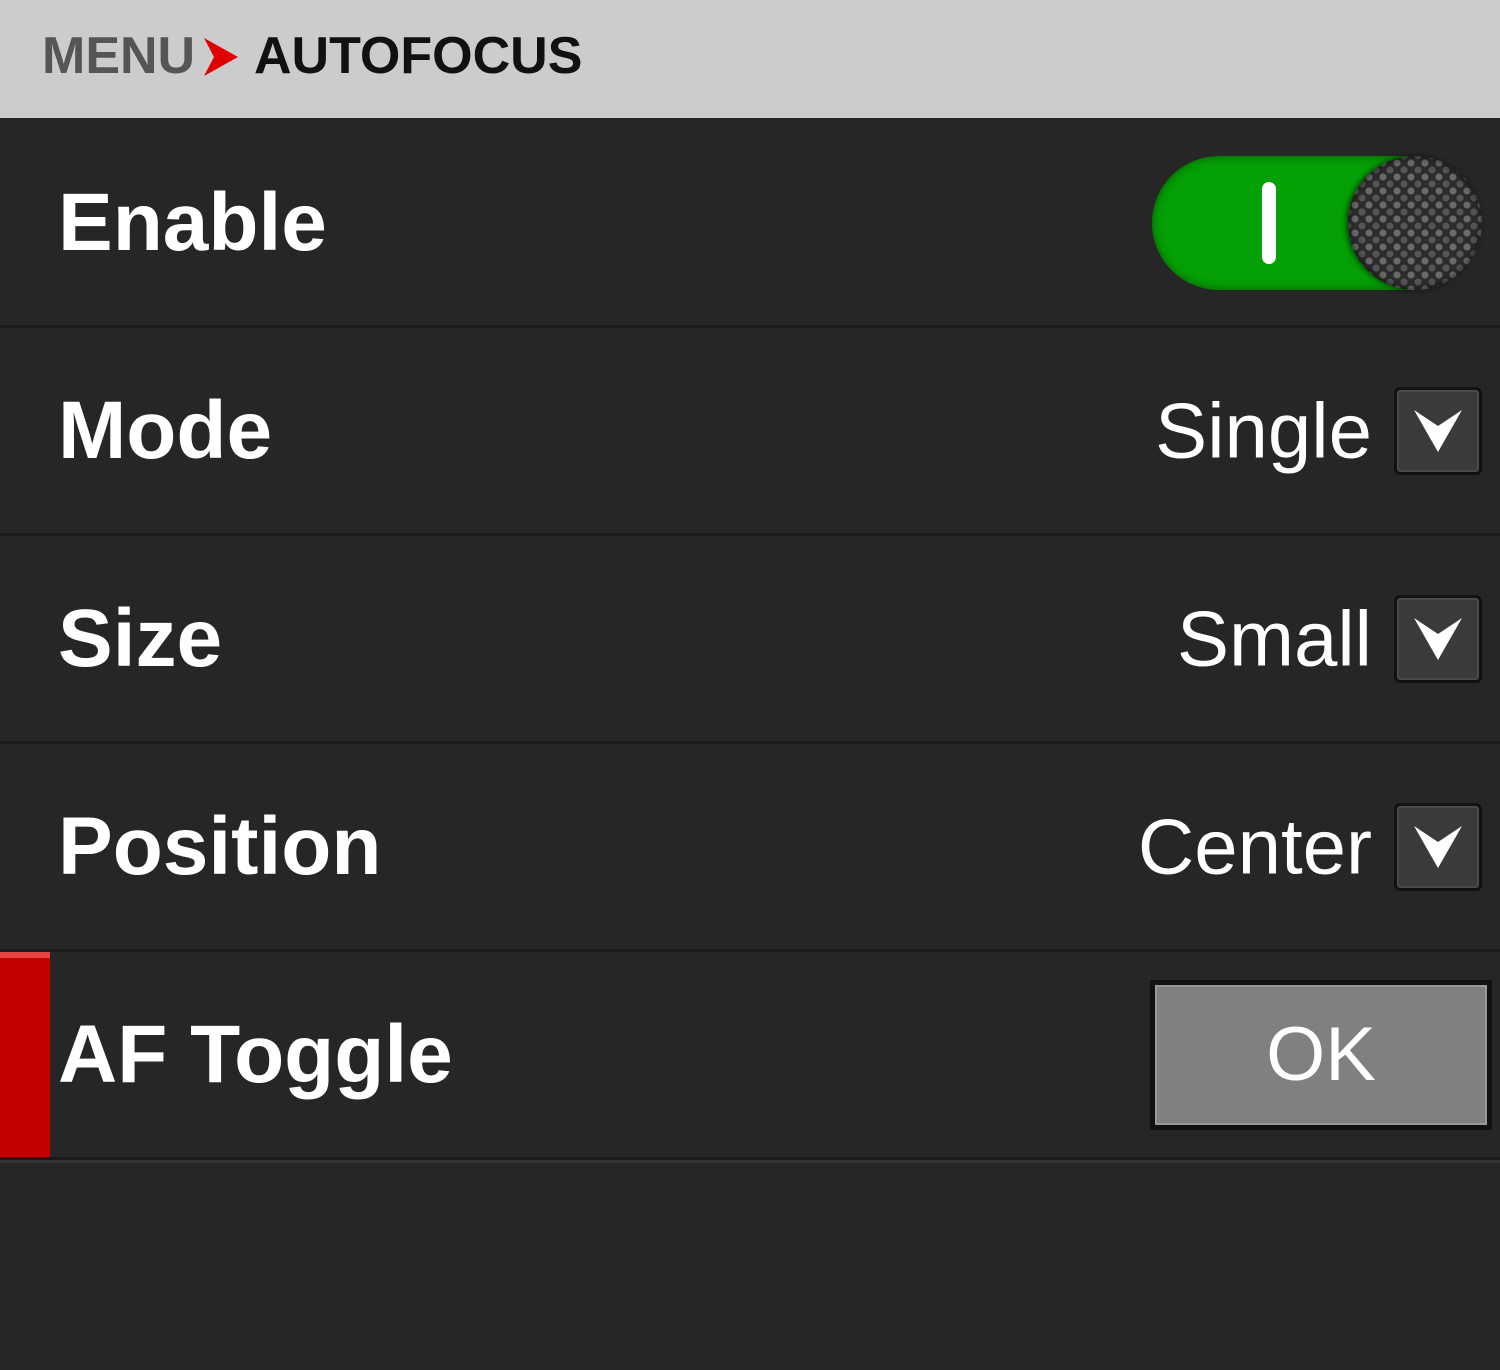 This screenshot has width=1500, height=1370. I want to click on row-label: Mode, so click(165, 430).